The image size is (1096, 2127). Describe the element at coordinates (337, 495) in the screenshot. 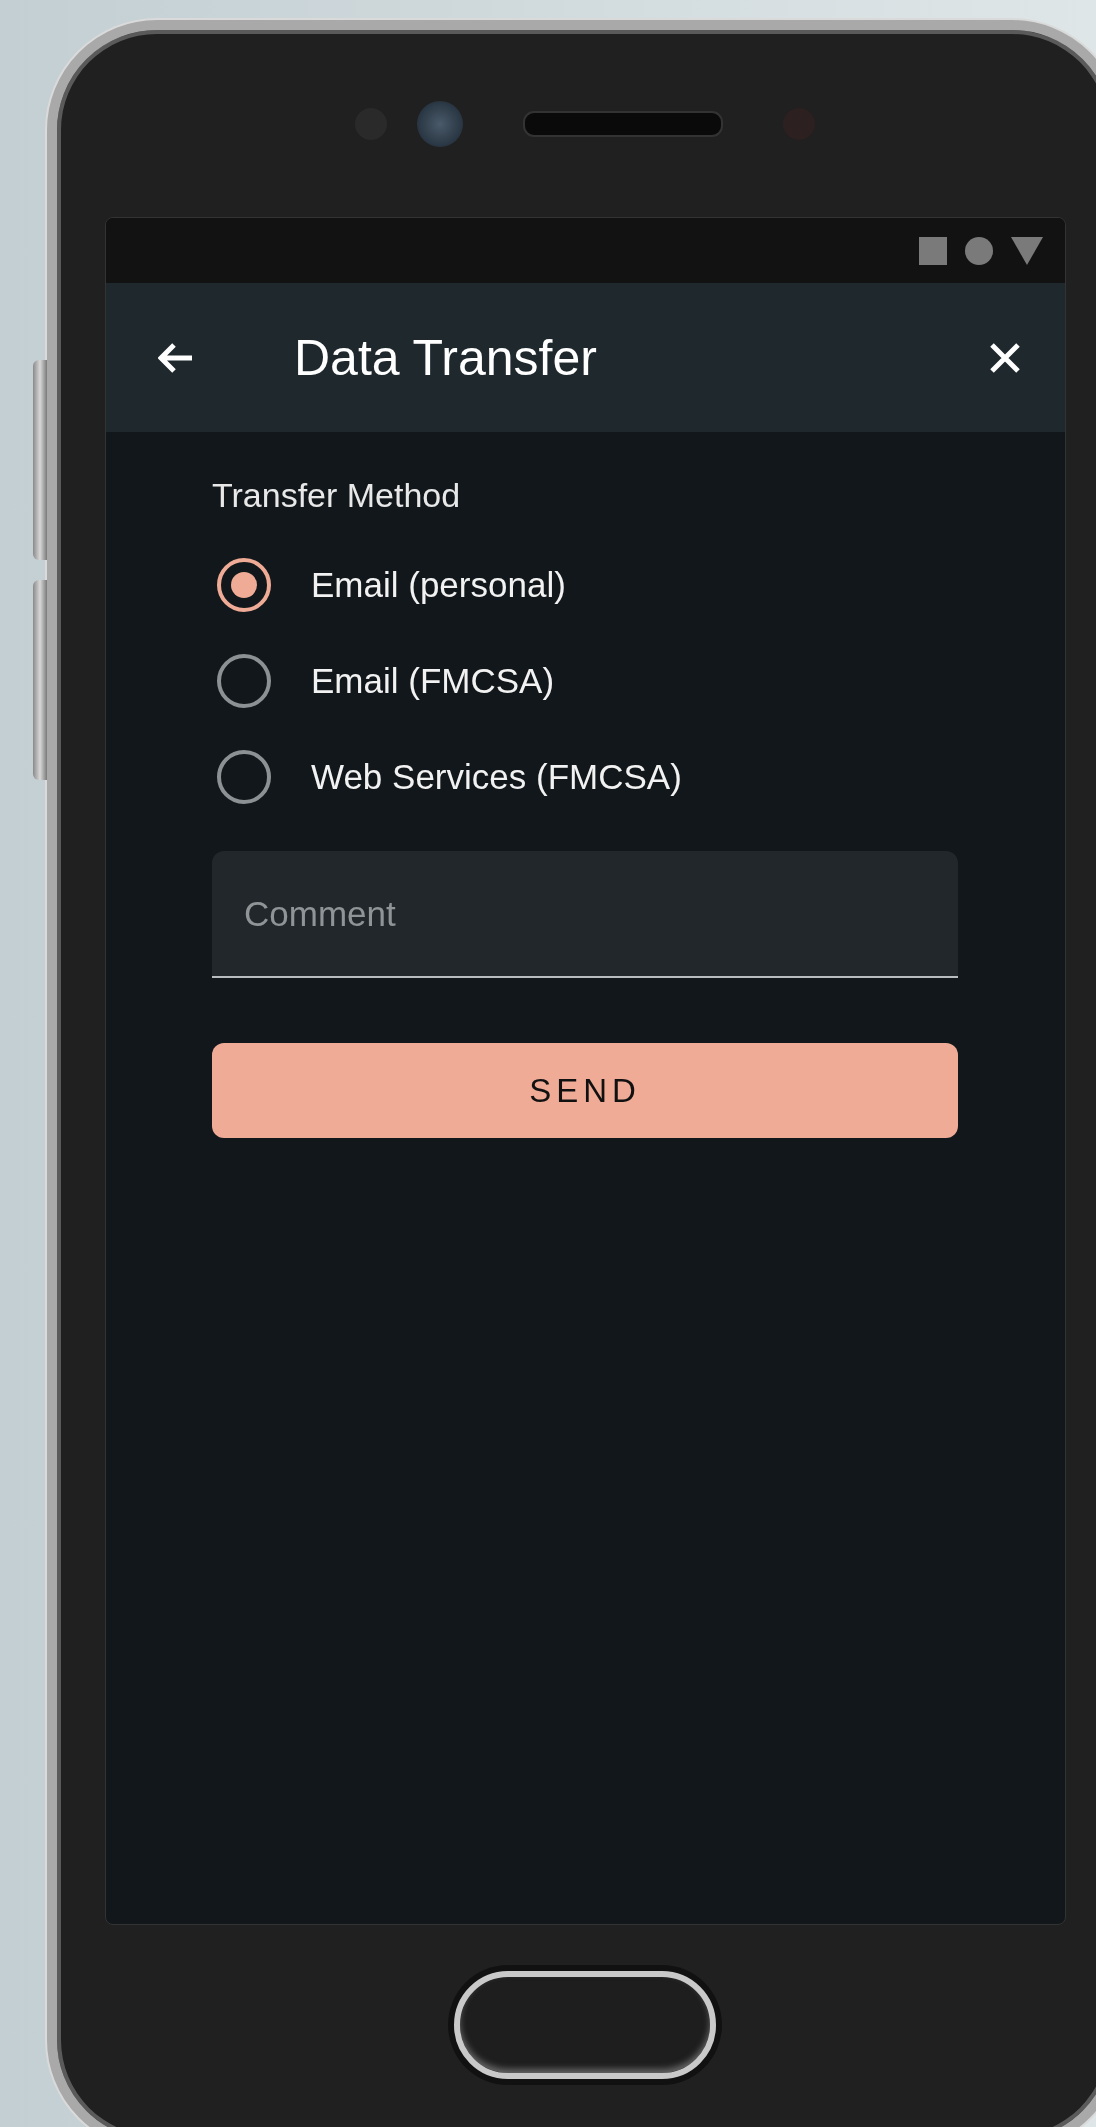

I see `section-label: Transfer Method` at that location.